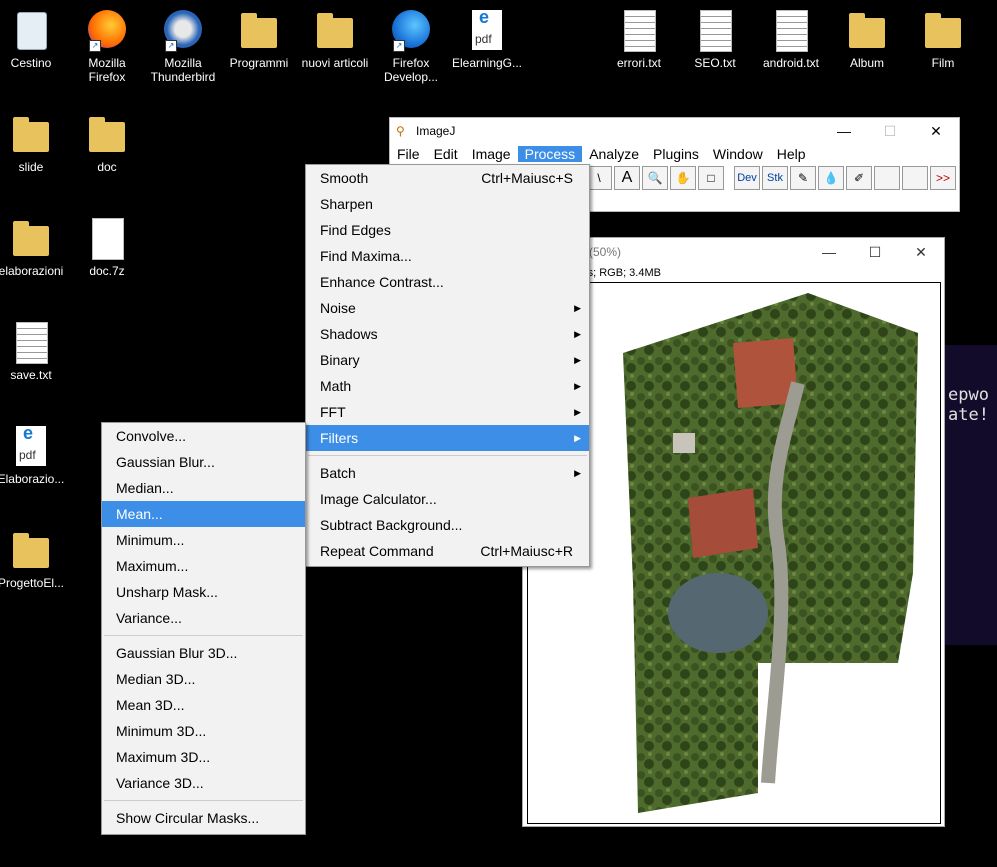 This screenshot has height=867, width=997. Describe the element at coordinates (791, 39) in the screenshot. I see `desktop-icon: android.txt` at that location.